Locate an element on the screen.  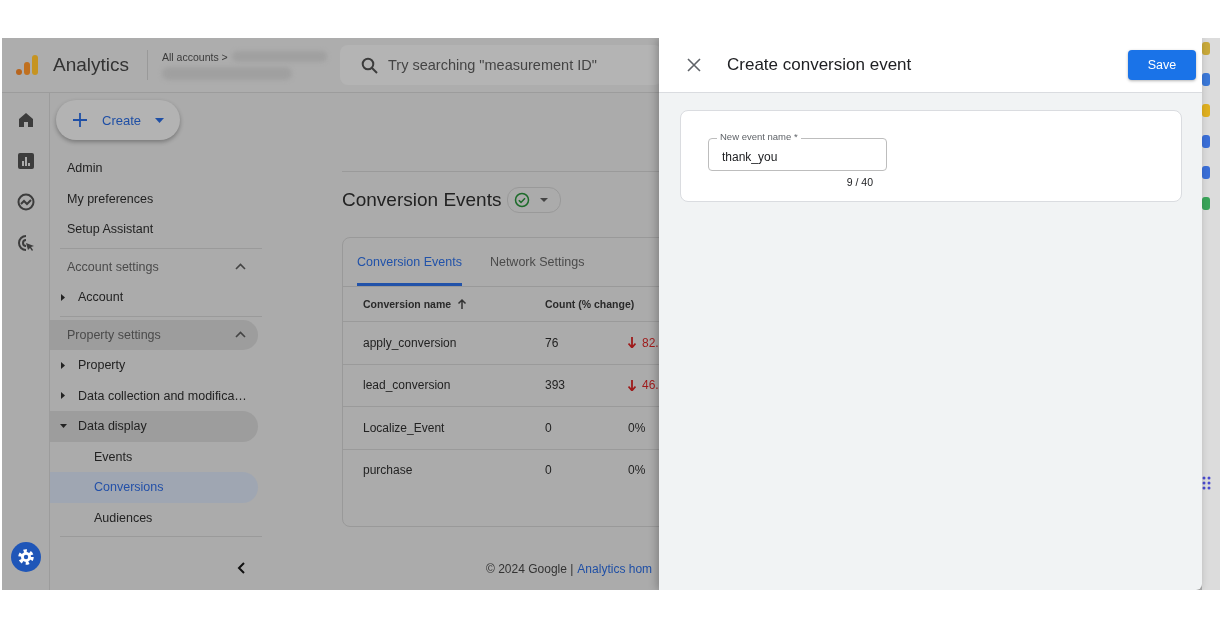
nav-item: Data display is located at coordinates (154, 426).